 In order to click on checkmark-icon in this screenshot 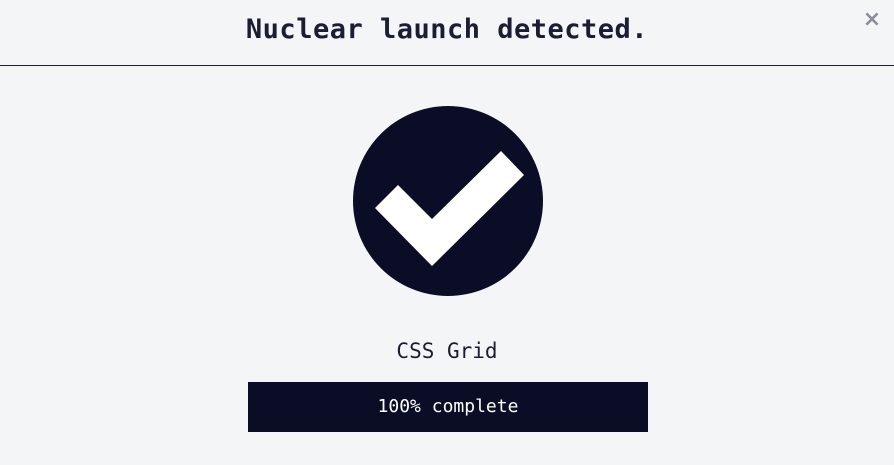, I will do `click(448, 201)`.